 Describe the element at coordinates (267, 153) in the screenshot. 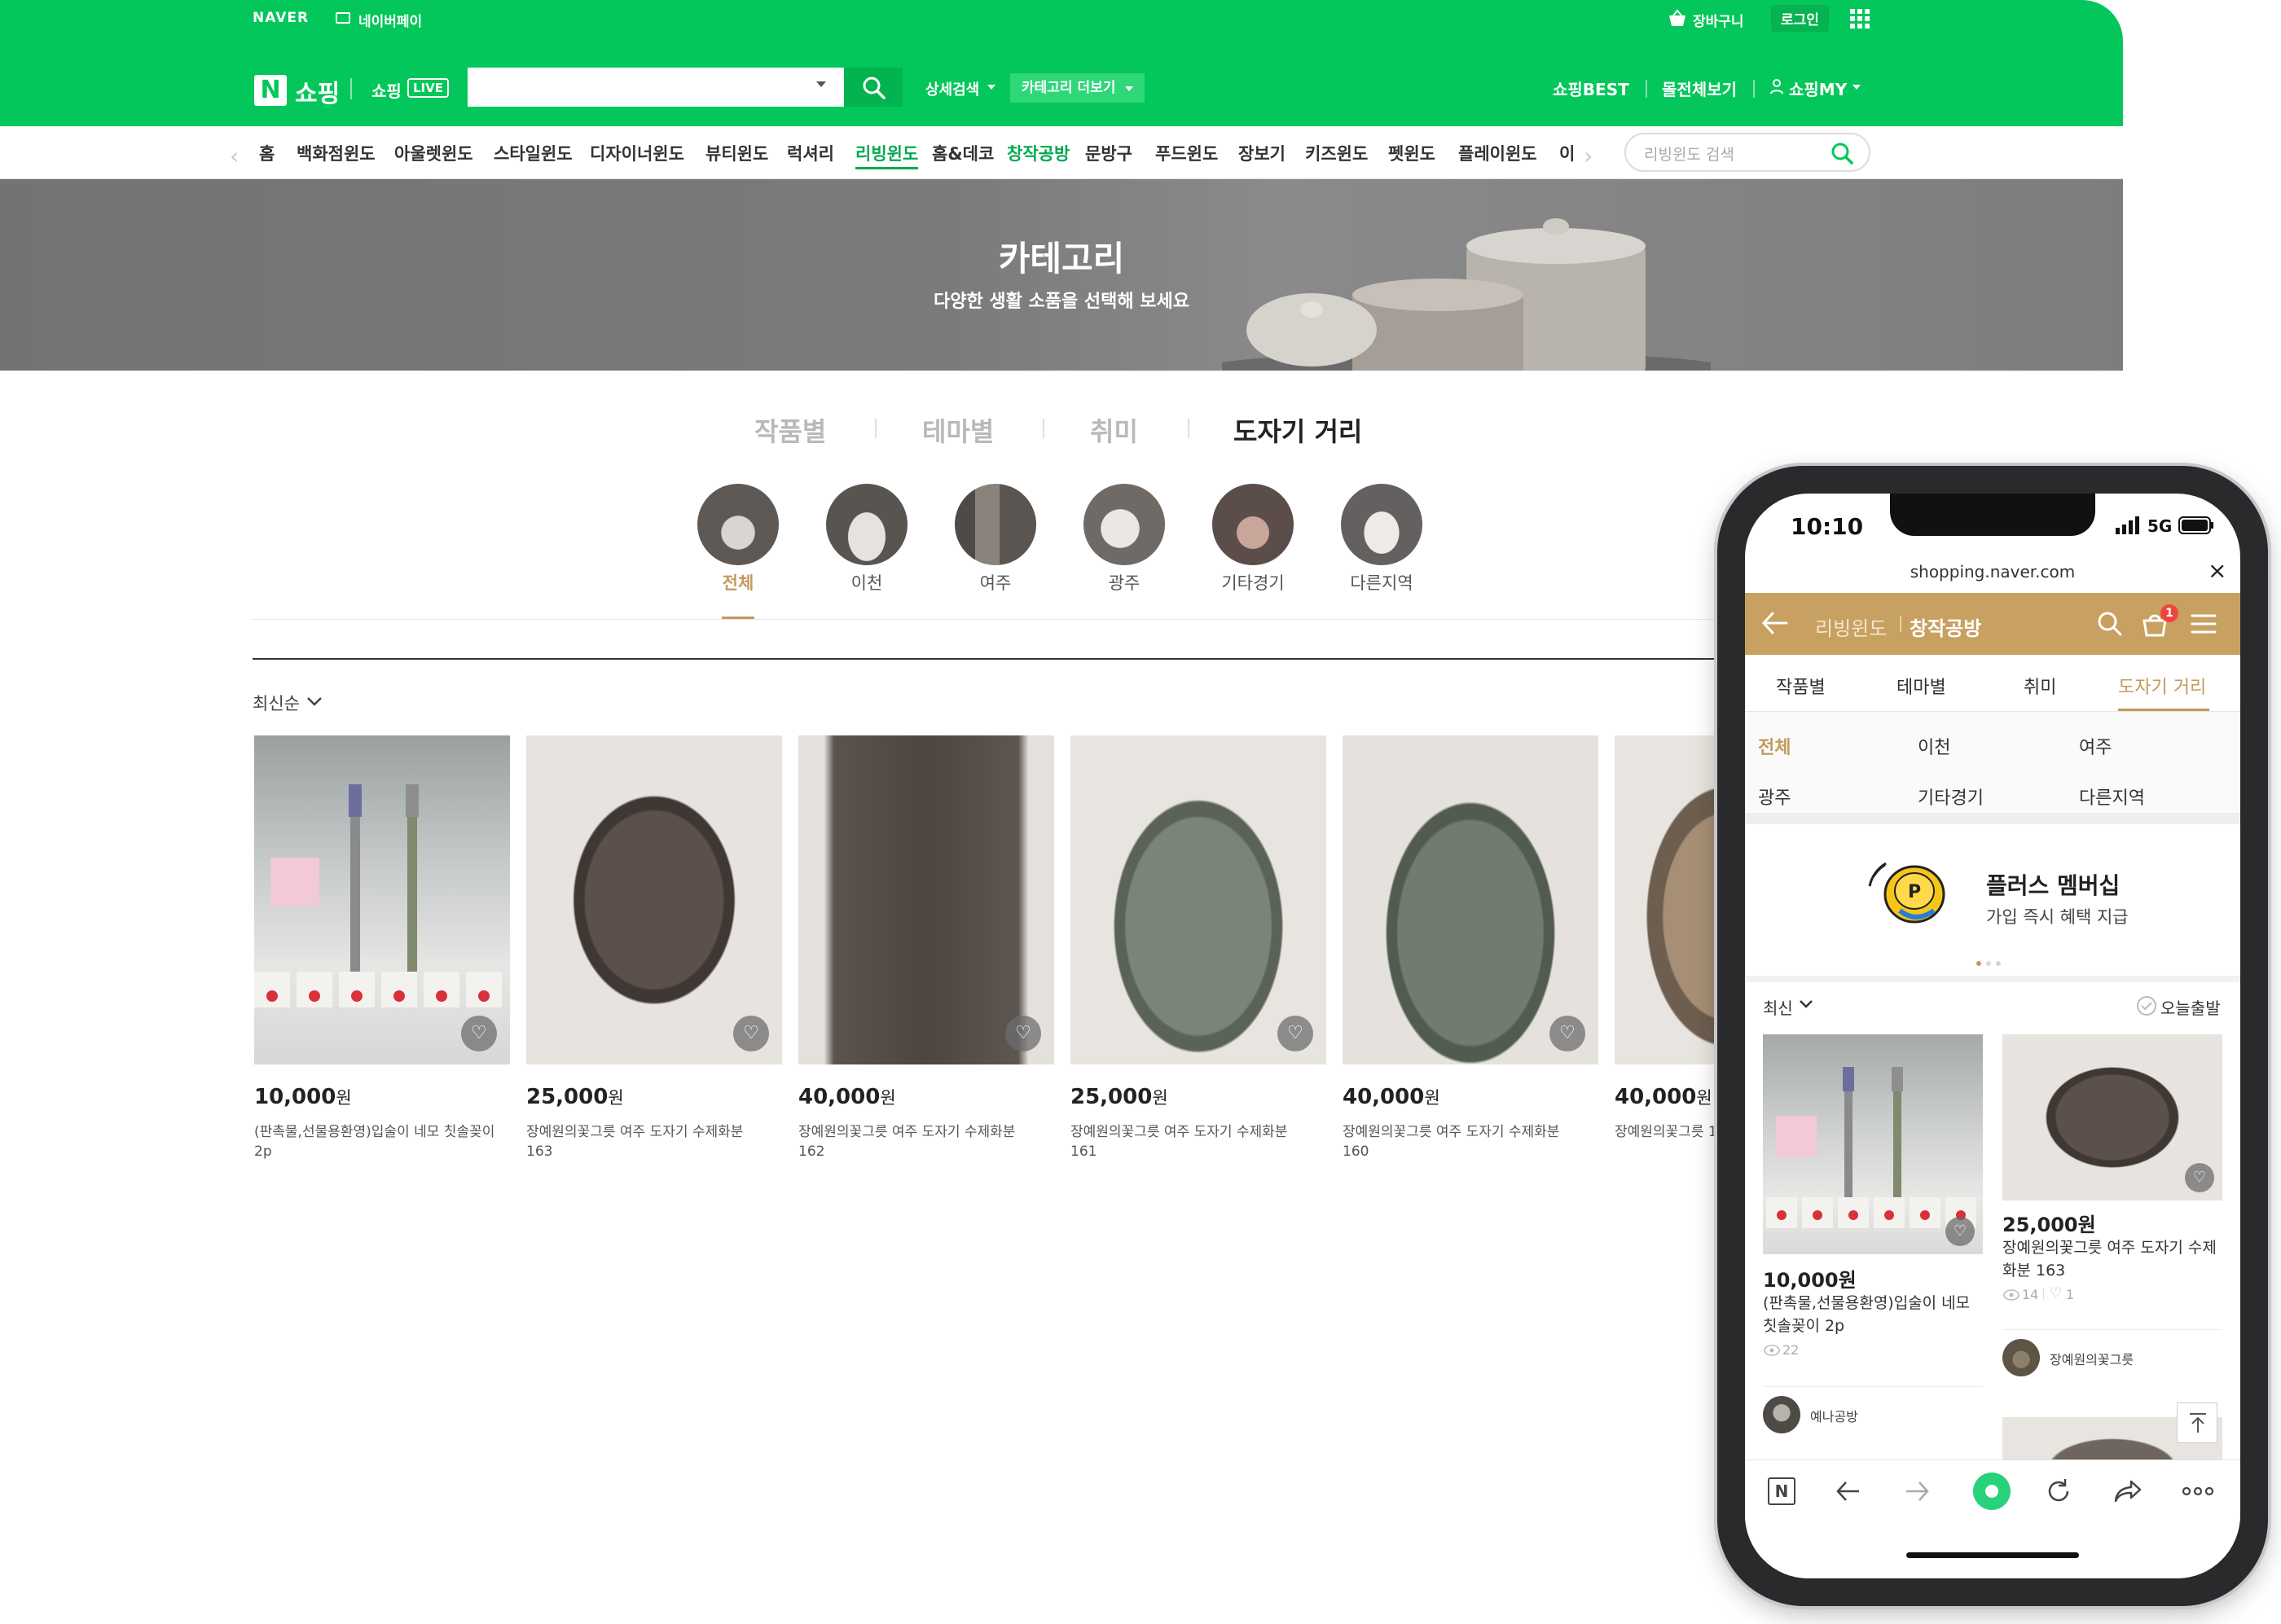

I see `category-item: 홈` at that location.